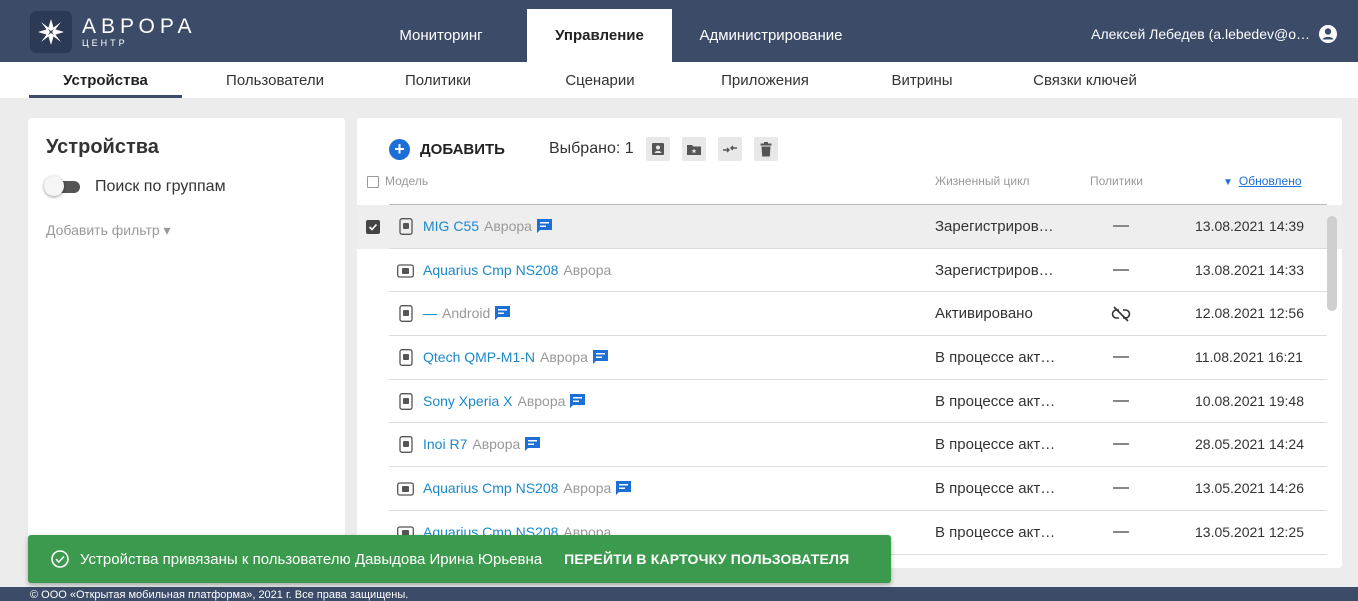 The image size is (1358, 601). What do you see at coordinates (657, 149) in the screenshot?
I see `assign-user-button` at bounding box center [657, 149].